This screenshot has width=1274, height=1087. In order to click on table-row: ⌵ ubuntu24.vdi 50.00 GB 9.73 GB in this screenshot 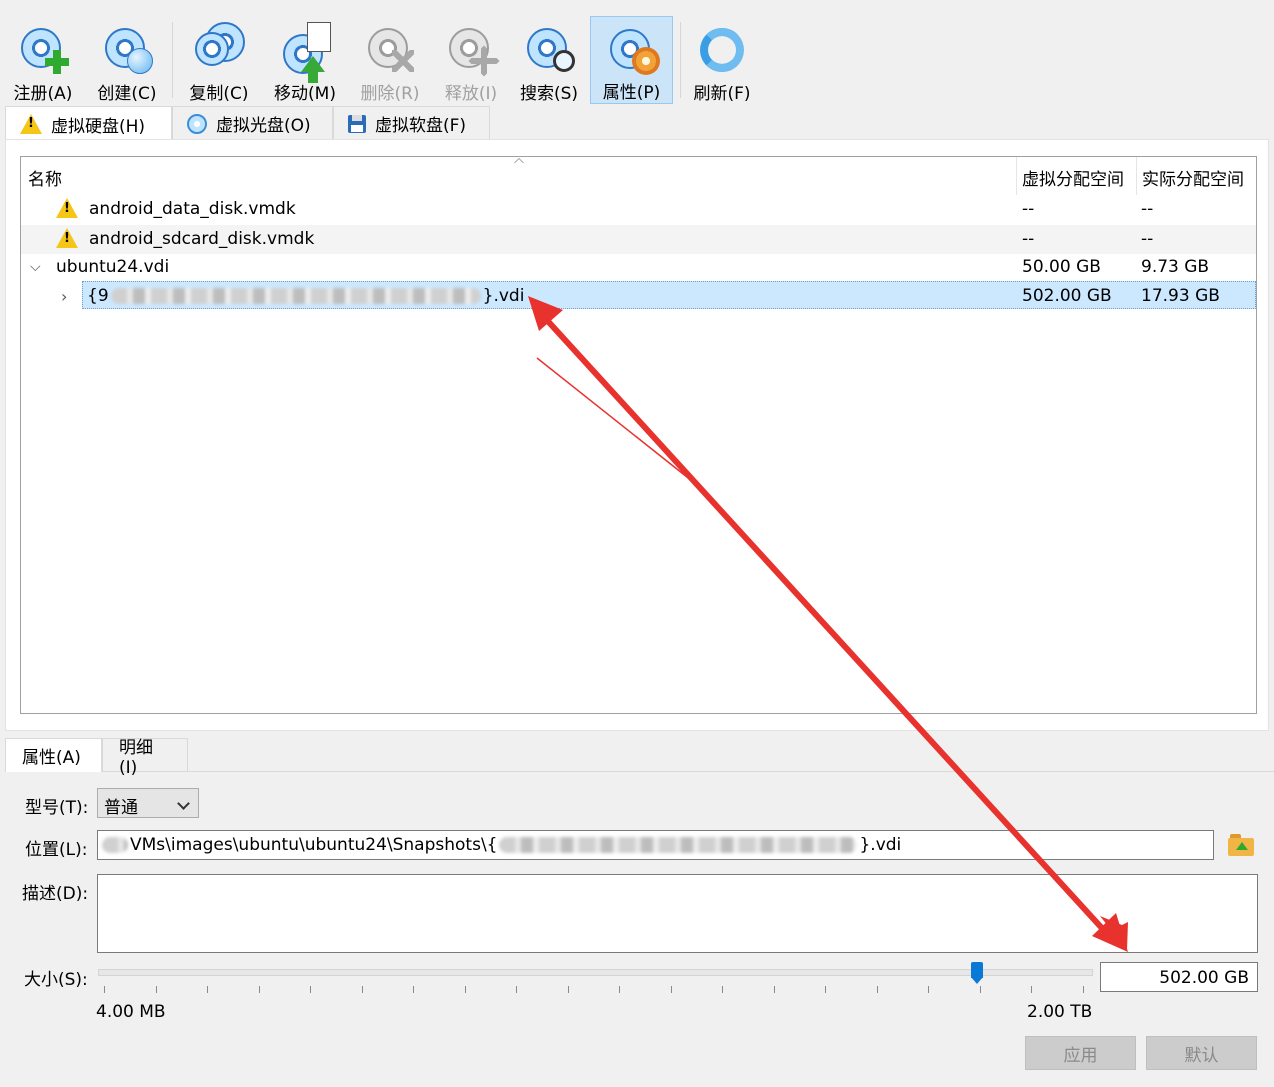, I will do `click(638, 267)`.